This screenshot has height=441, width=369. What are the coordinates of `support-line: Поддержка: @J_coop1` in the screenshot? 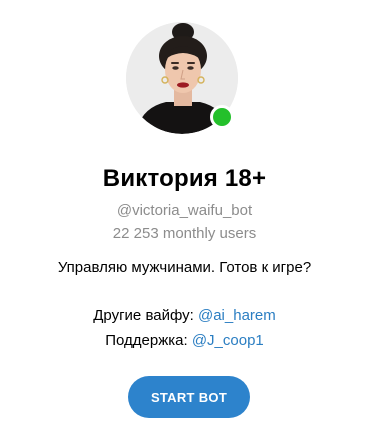 It's located at (184, 341).